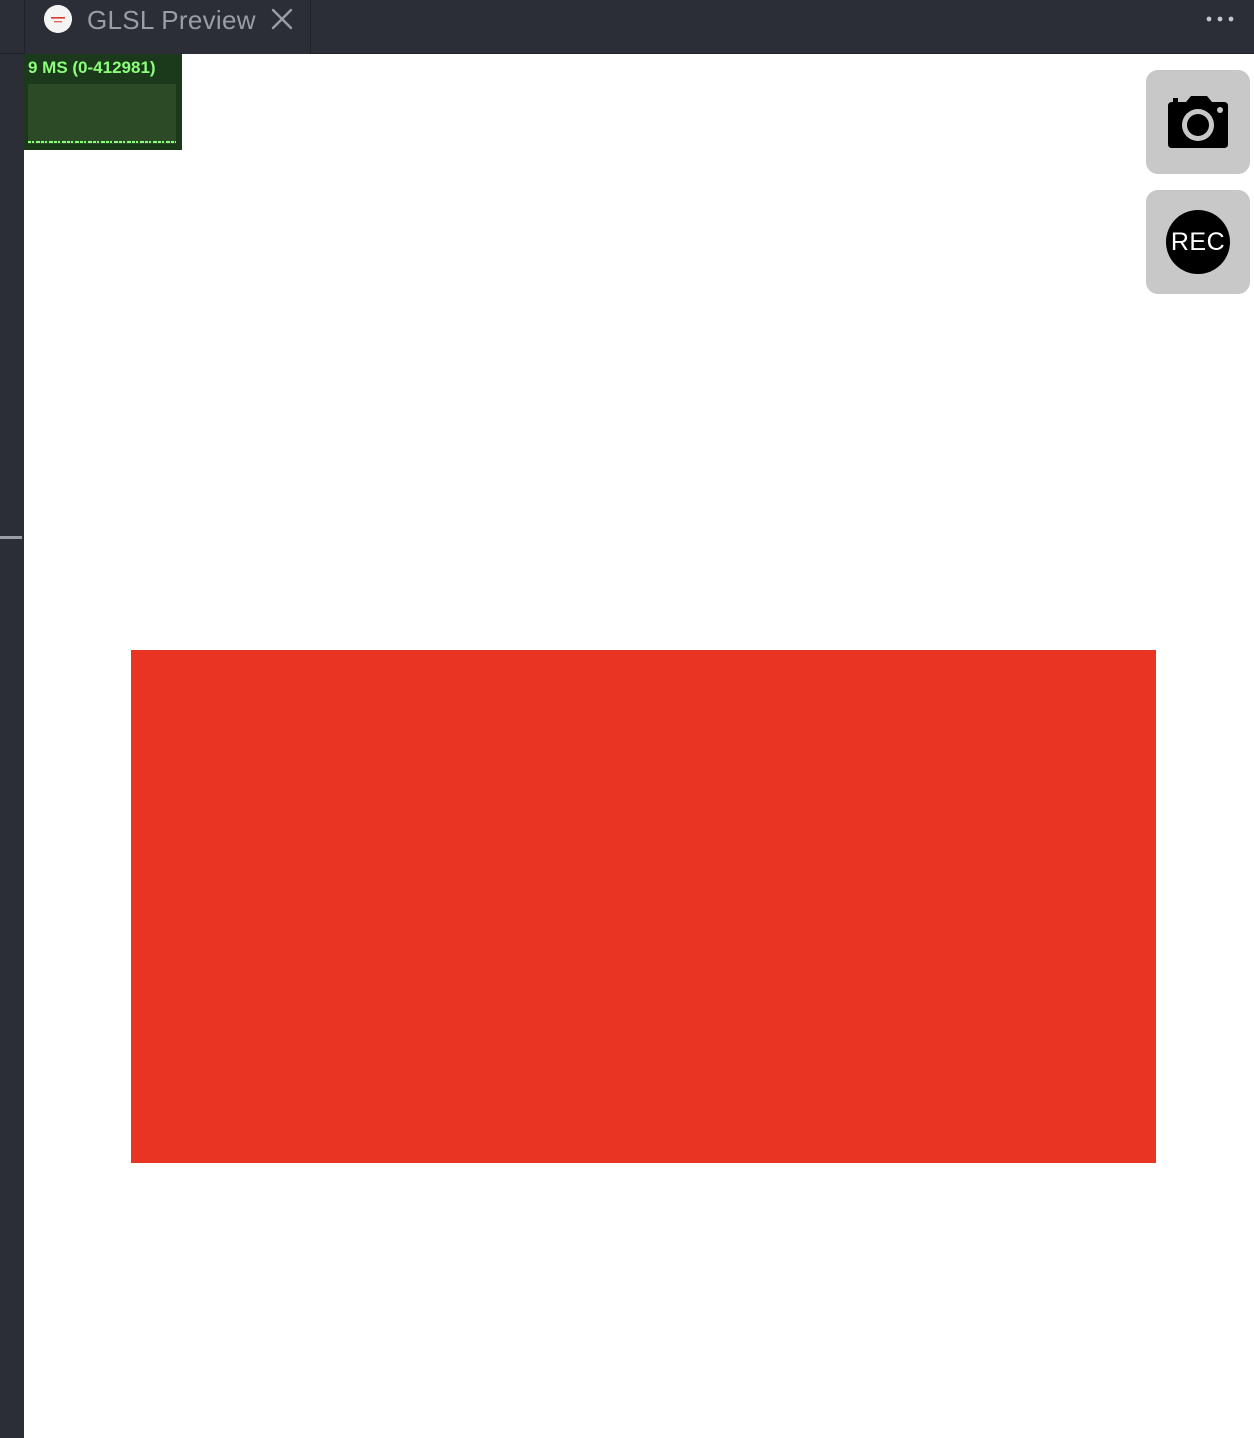  I want to click on frame-time-graph, so click(102, 114).